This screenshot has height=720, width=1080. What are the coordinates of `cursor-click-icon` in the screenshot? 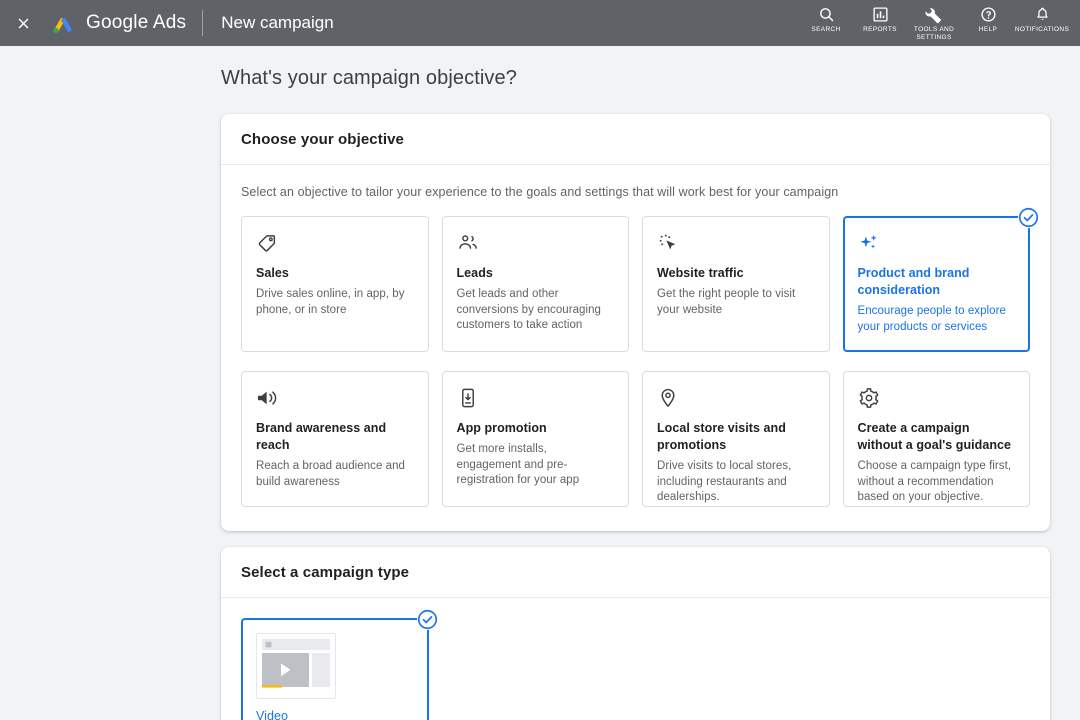 It's located at (736, 245).